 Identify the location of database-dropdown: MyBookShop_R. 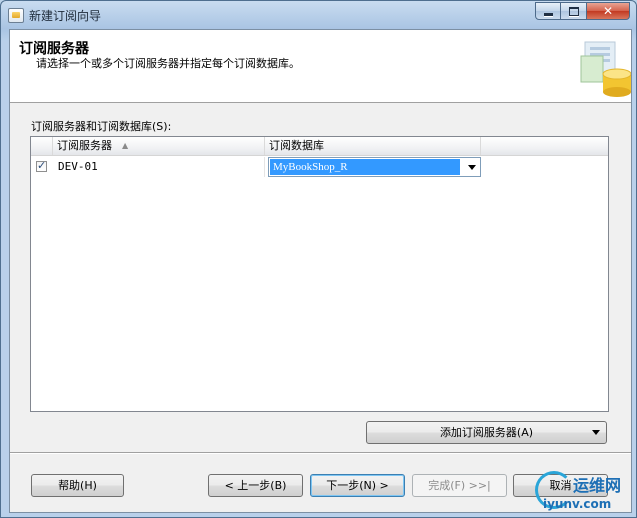
(374, 167).